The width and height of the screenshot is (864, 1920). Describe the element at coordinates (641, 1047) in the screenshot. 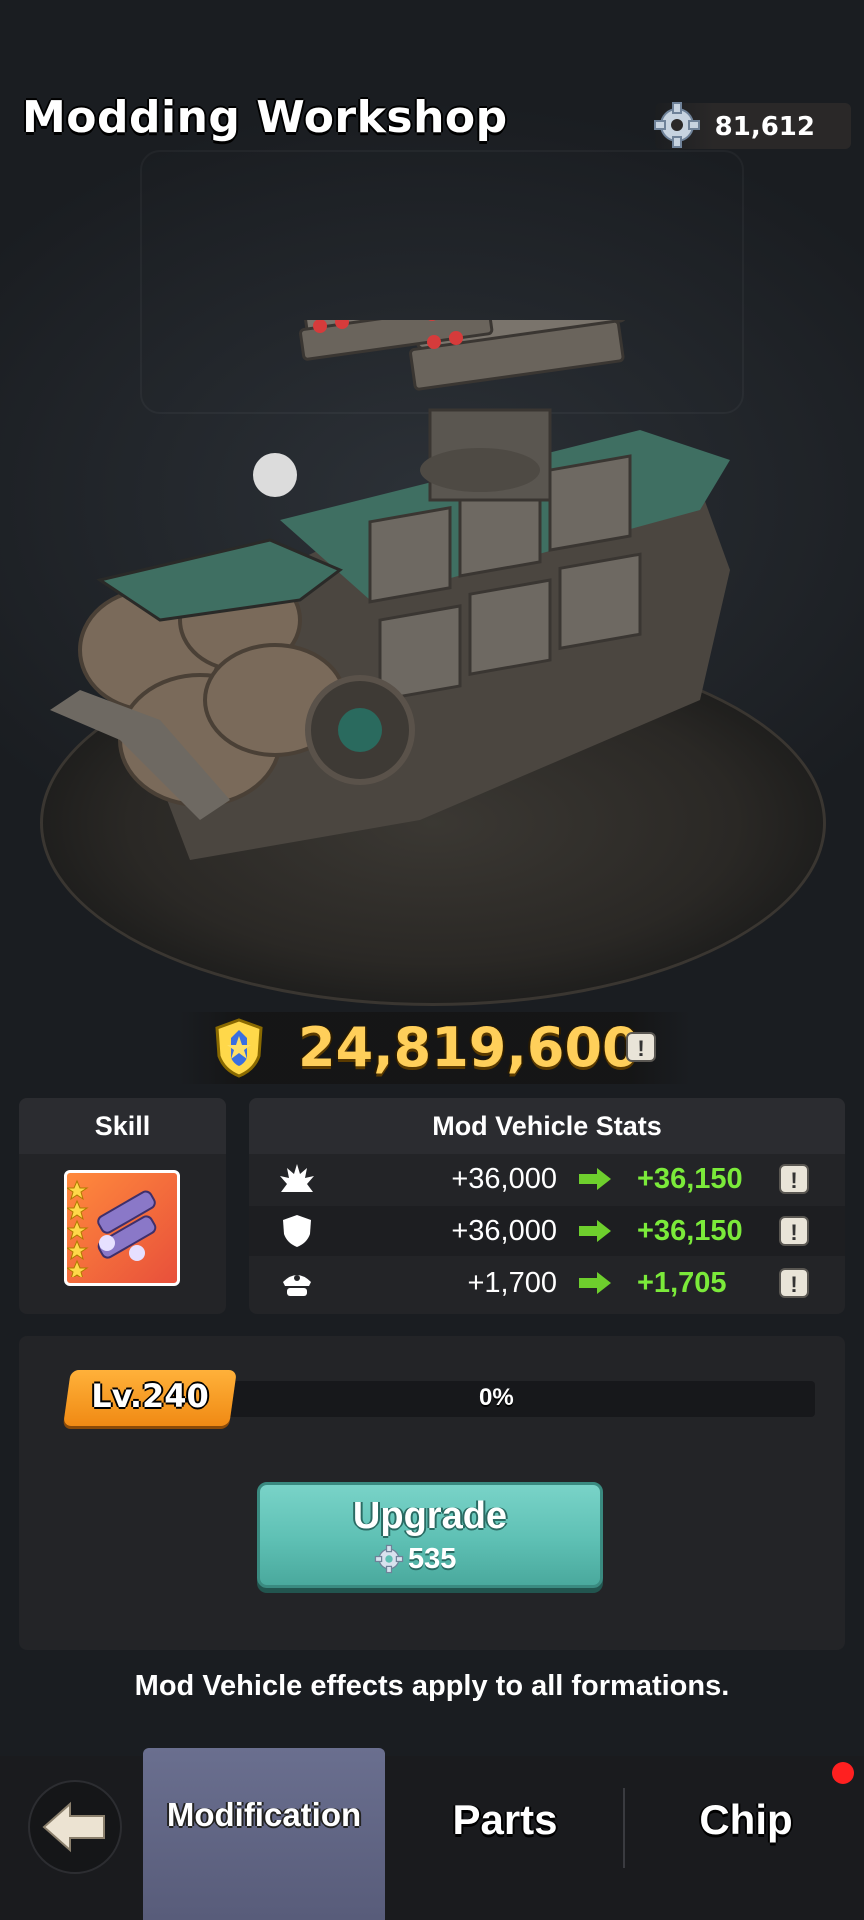

I see `power-info-button: !` at that location.